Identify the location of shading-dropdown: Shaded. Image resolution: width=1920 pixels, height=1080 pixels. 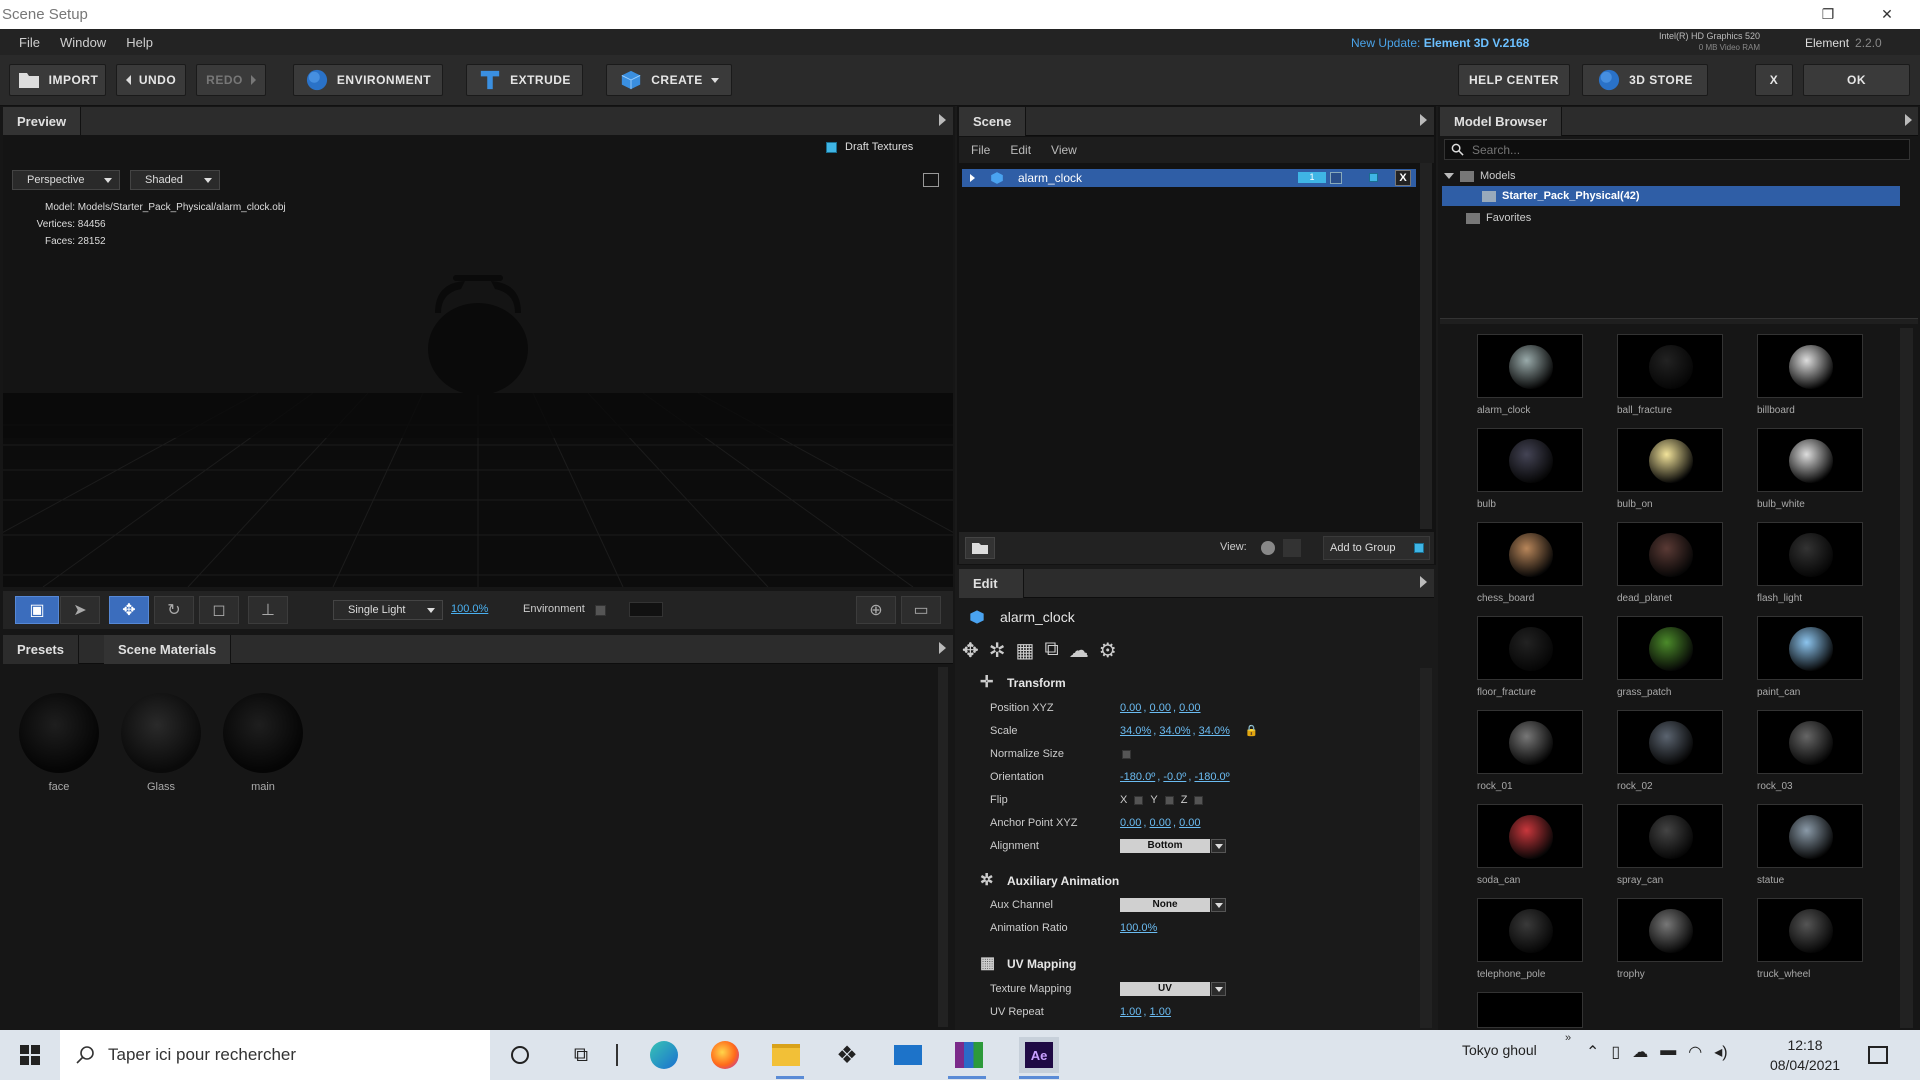
(175, 180).